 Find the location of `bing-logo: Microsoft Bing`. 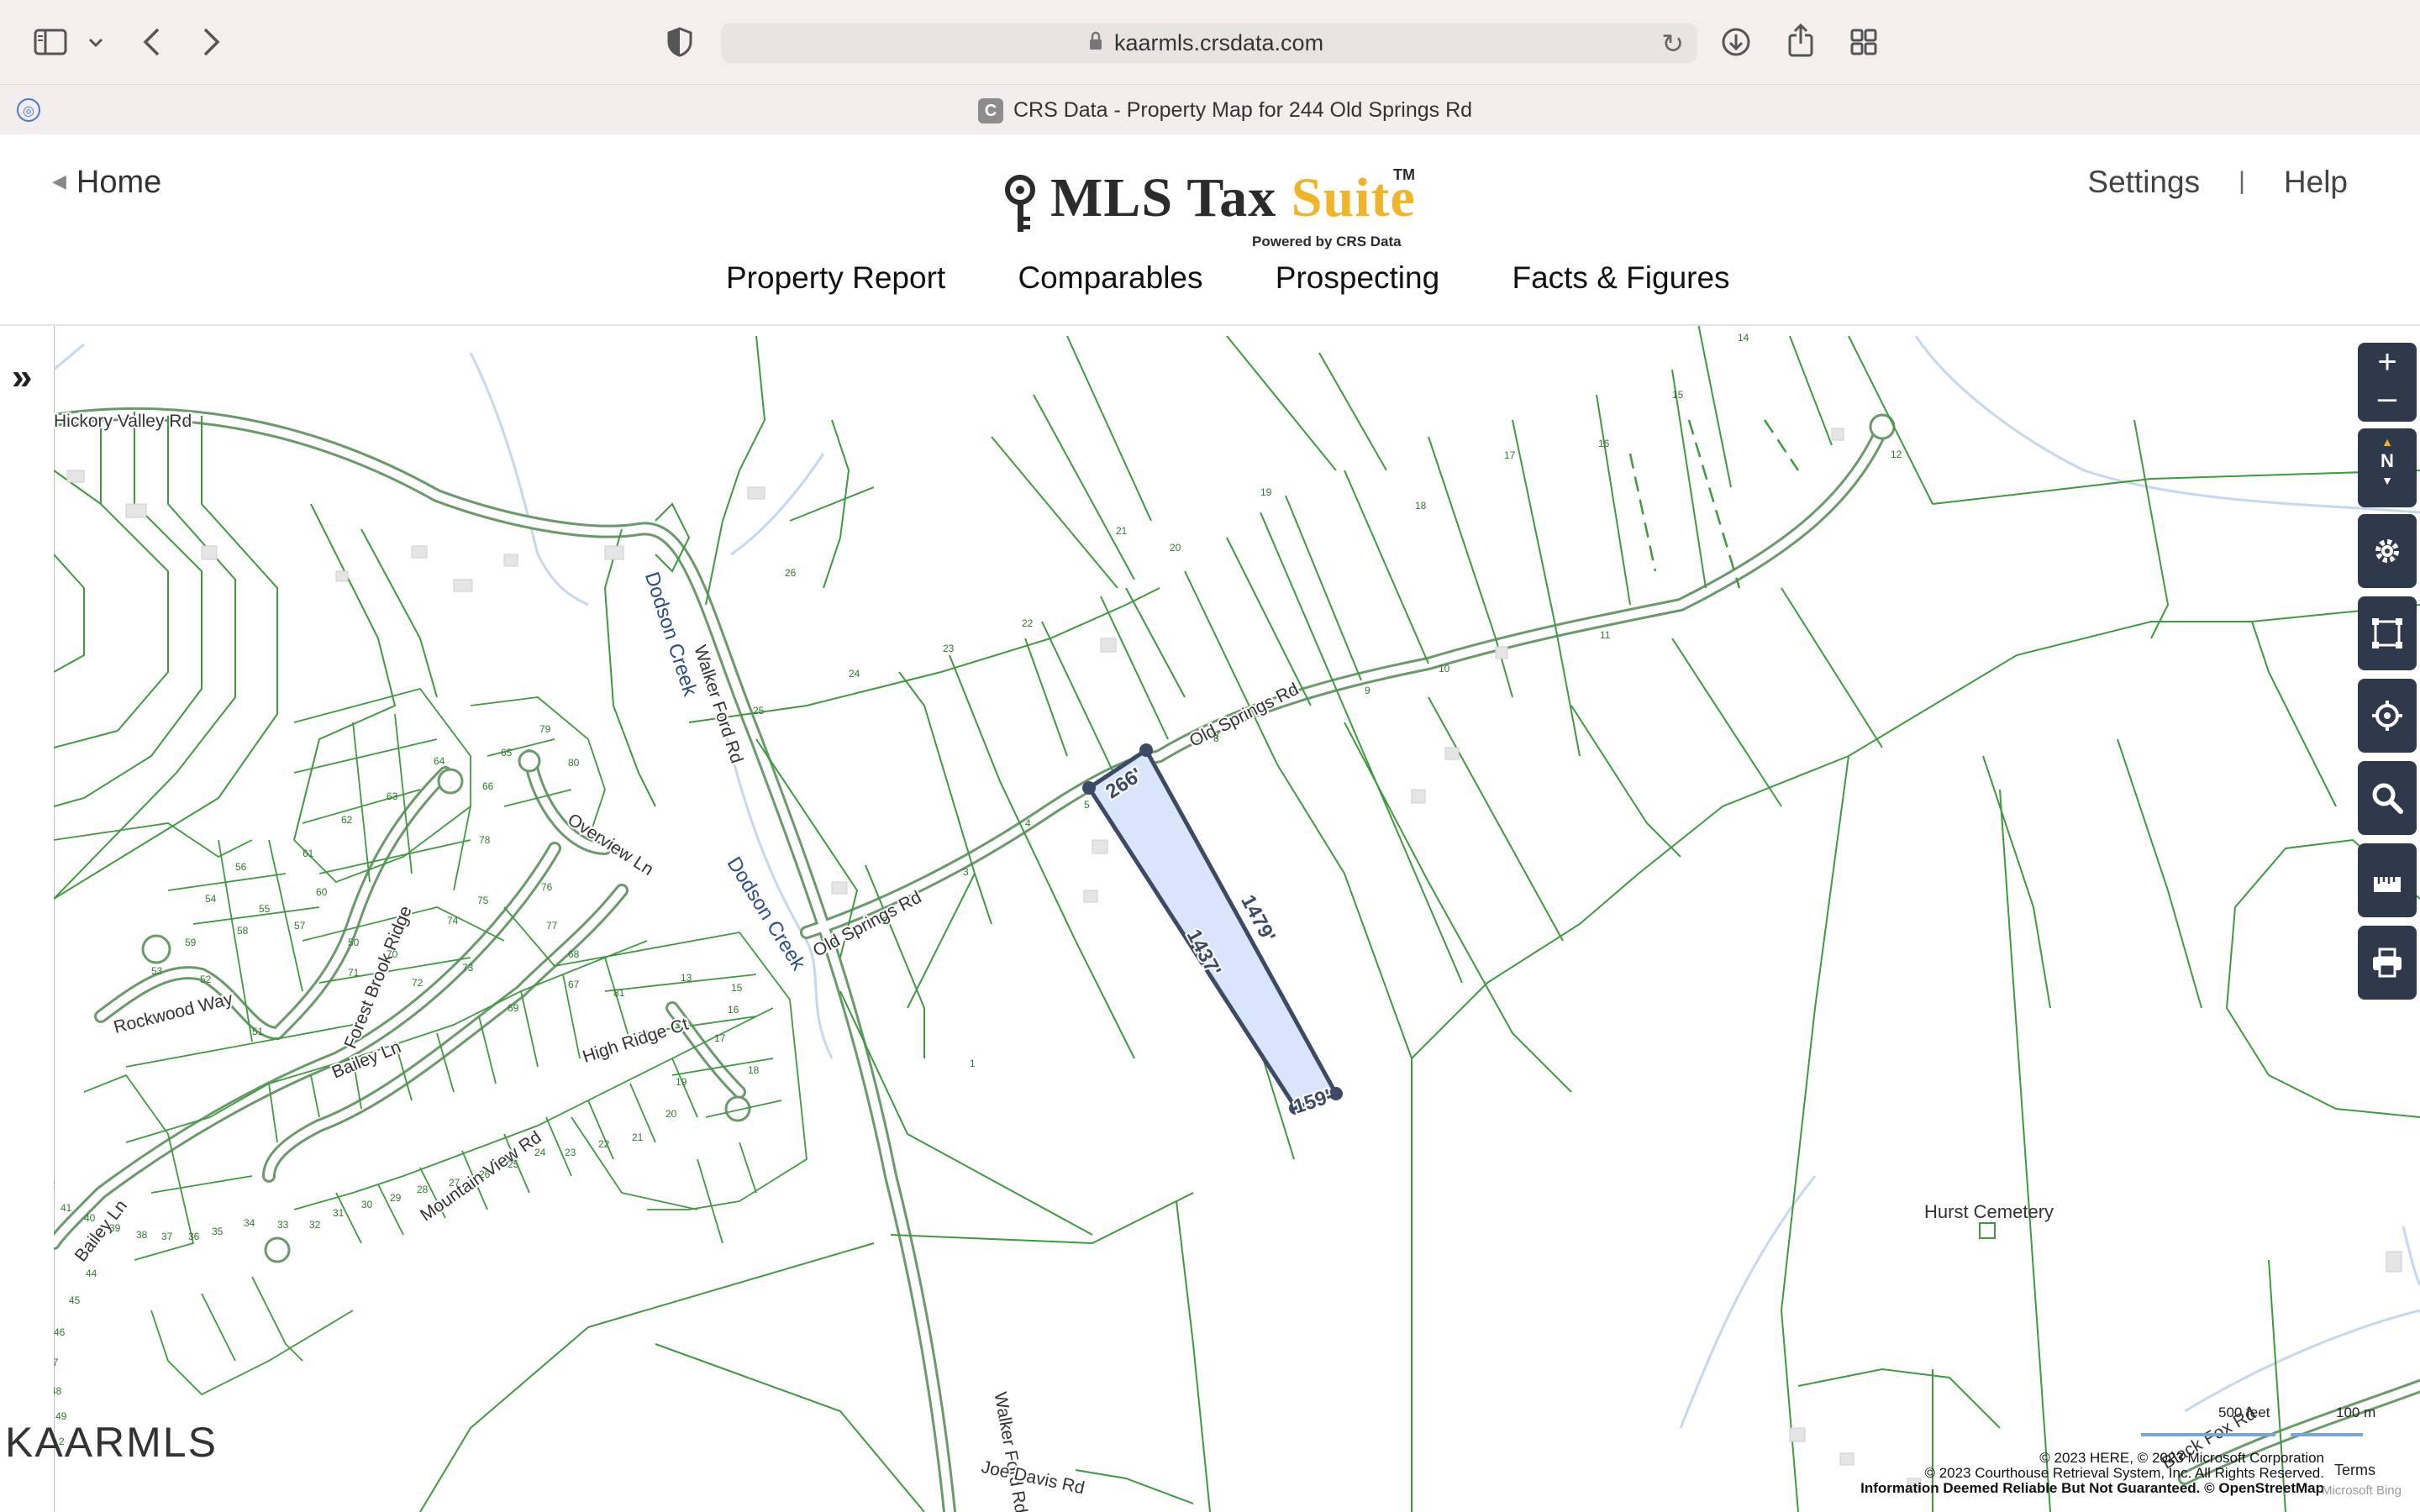

bing-logo: Microsoft Bing is located at coordinates (2361, 1490).